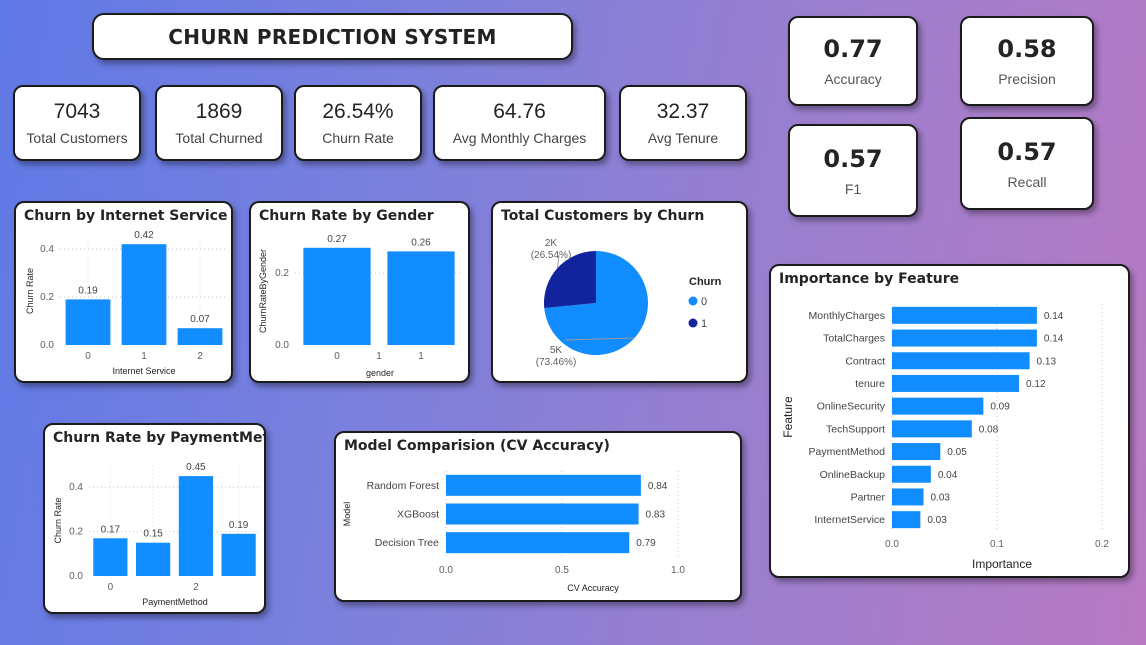 The width and height of the screenshot is (1146, 645). I want to click on kpi-total-churned: 1869 Total Churned, so click(219, 123).